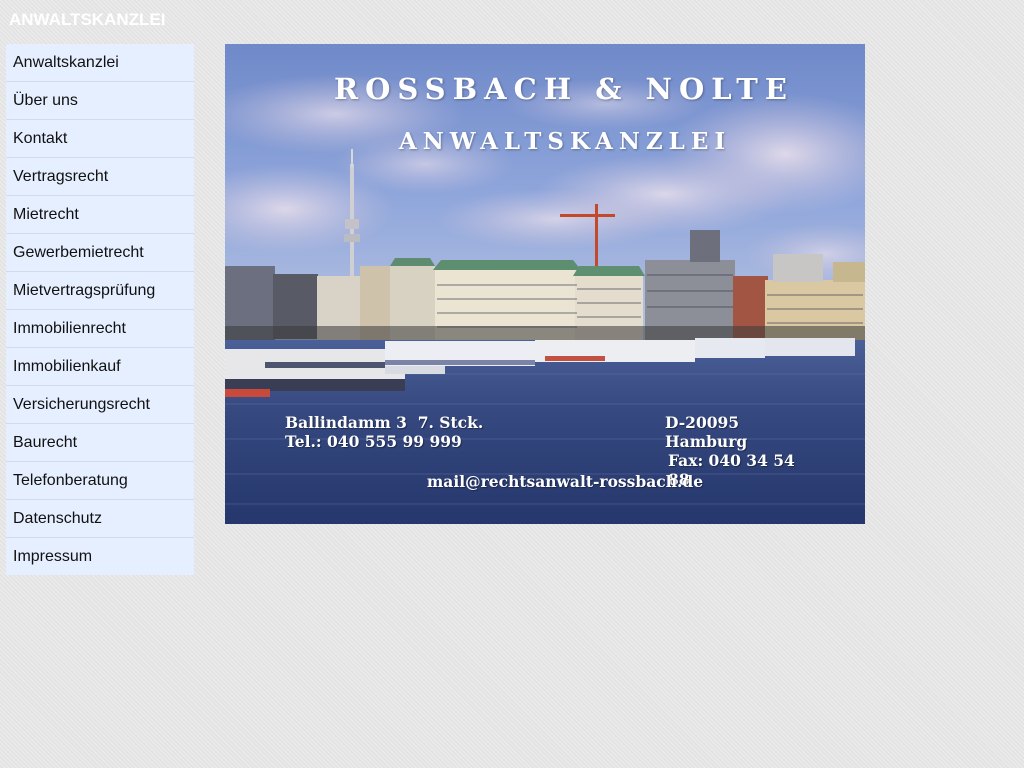 The height and width of the screenshot is (768, 1024). Describe the element at coordinates (100, 519) in the screenshot. I see `nav-item-datenschutz: Datenschutz` at that location.